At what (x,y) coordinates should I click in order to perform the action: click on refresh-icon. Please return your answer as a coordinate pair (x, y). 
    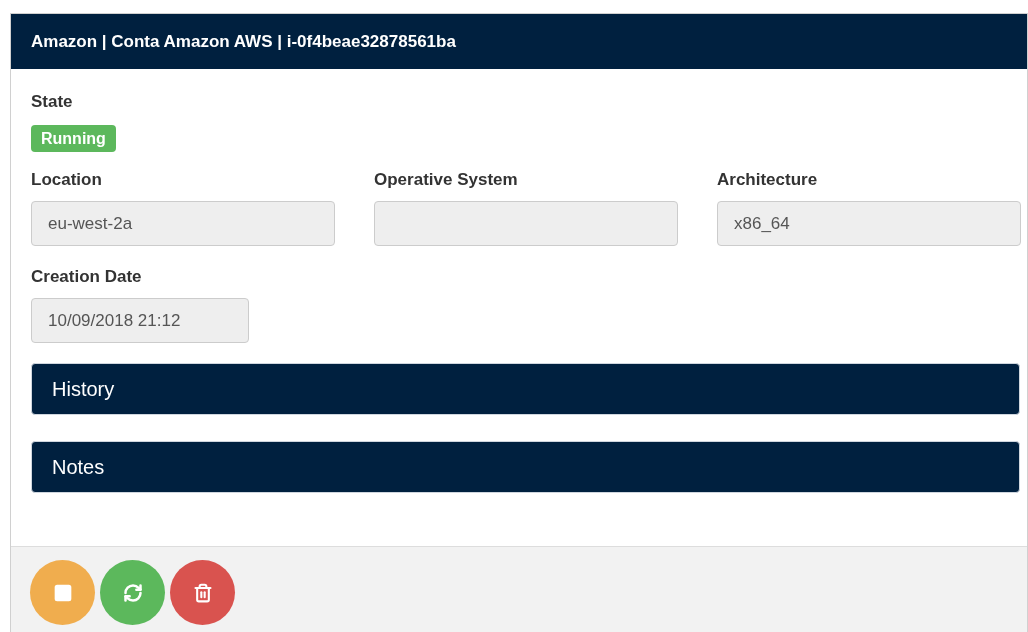
    Looking at the image, I should click on (132, 592).